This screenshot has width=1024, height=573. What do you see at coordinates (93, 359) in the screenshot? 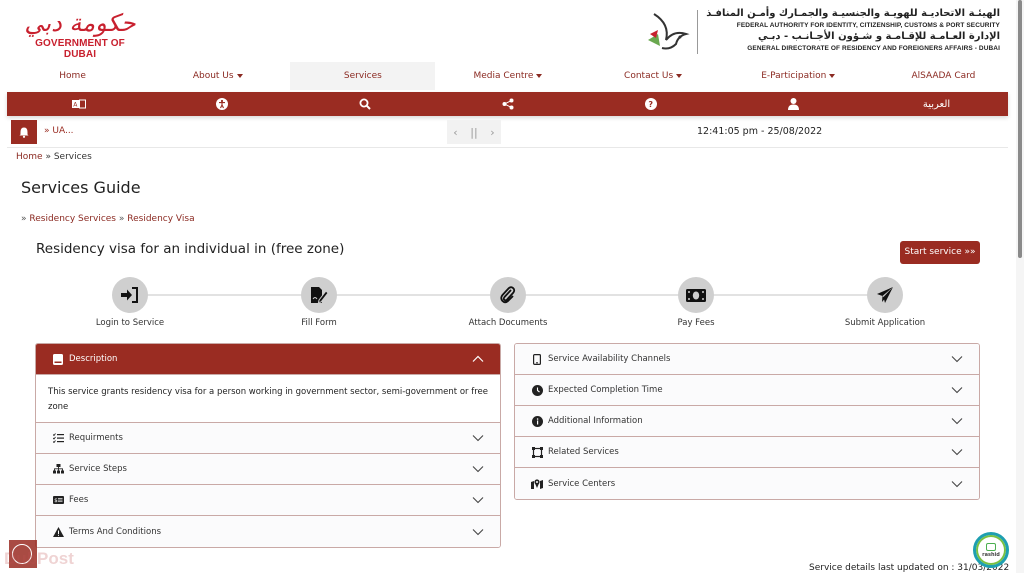
I see `accordion-title: Description` at bounding box center [93, 359].